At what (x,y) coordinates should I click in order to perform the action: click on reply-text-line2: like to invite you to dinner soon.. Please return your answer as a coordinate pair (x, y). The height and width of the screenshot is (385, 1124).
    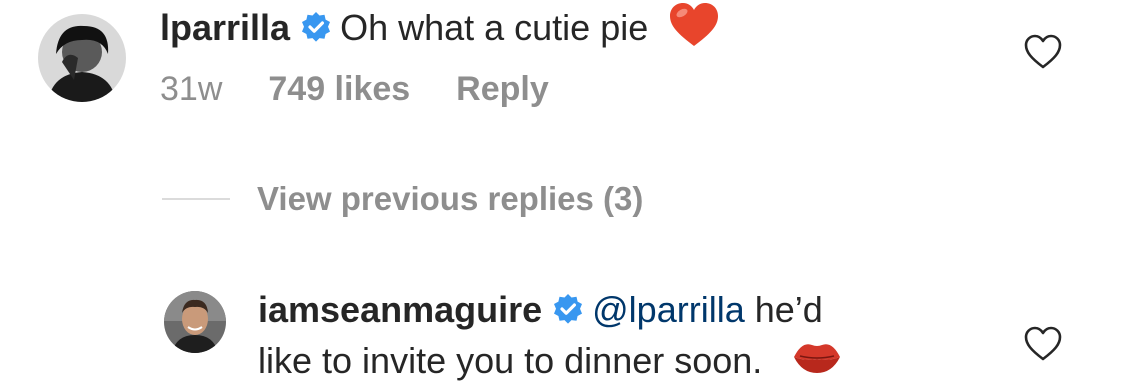
    Looking at the image, I should click on (510, 360).